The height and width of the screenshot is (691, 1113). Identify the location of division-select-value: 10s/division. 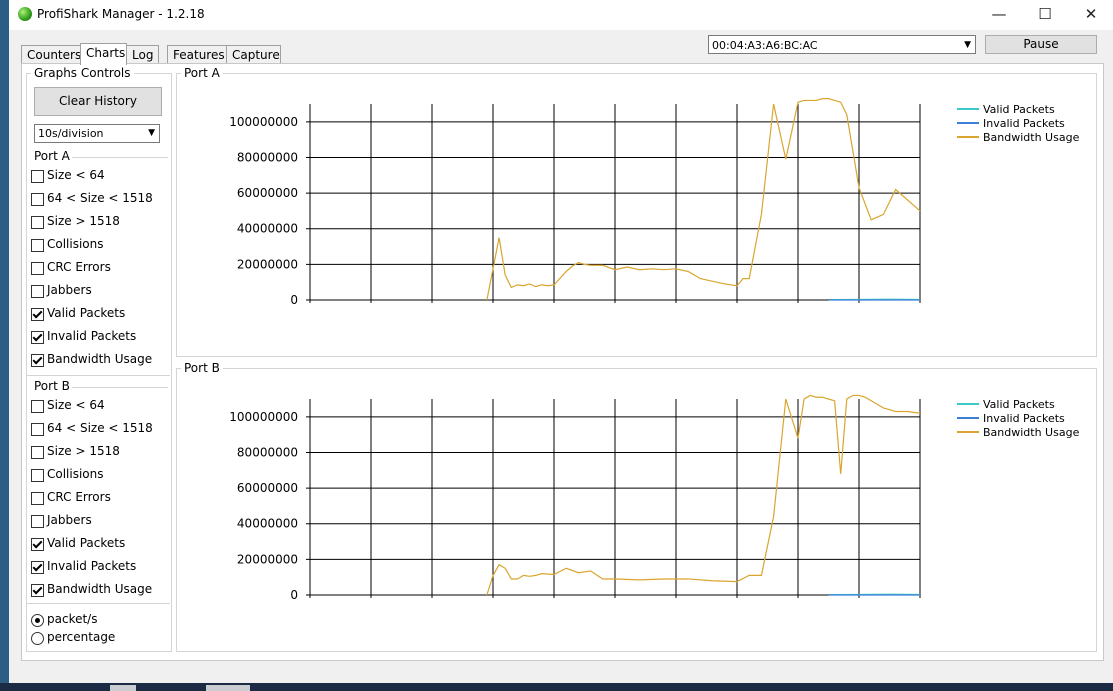
(71, 133).